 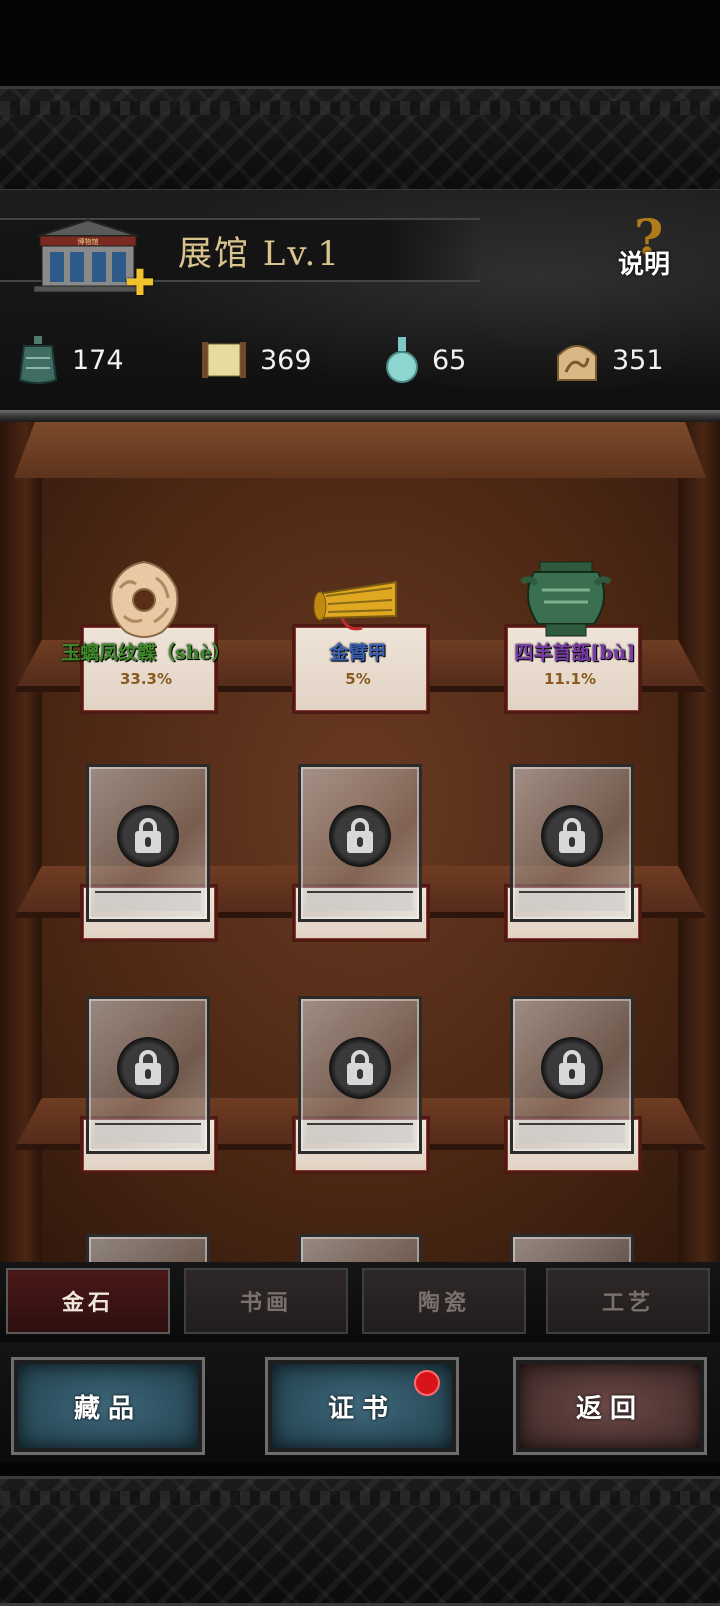 I want to click on tab-ceramics: 陶瓷, so click(x=444, y=1301).